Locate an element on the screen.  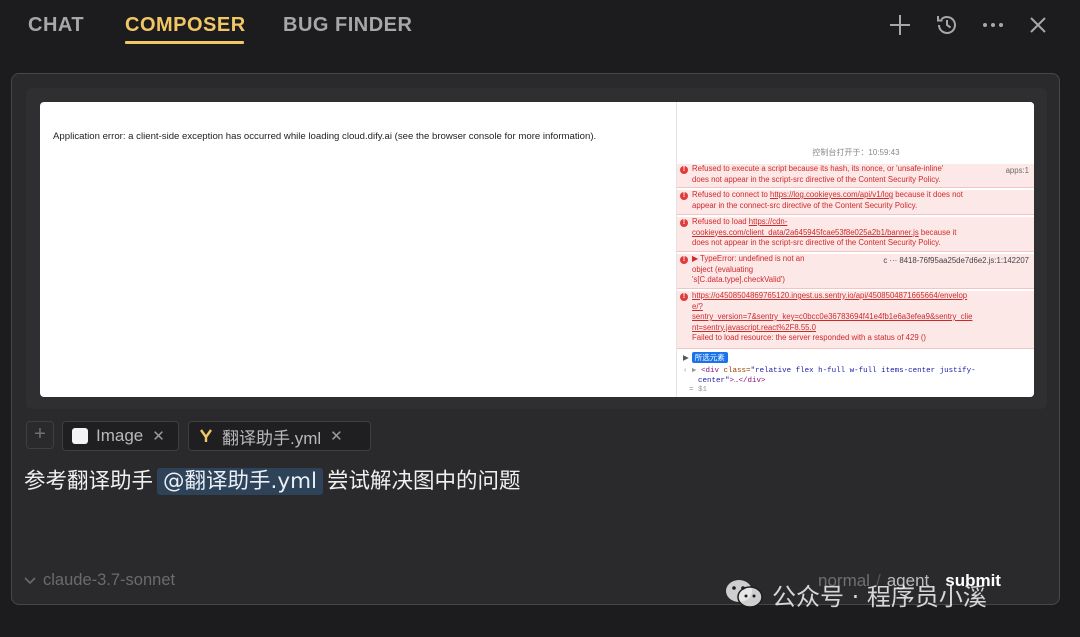
attachment-label: 翻译助手.yml is located at coordinates (272, 438).